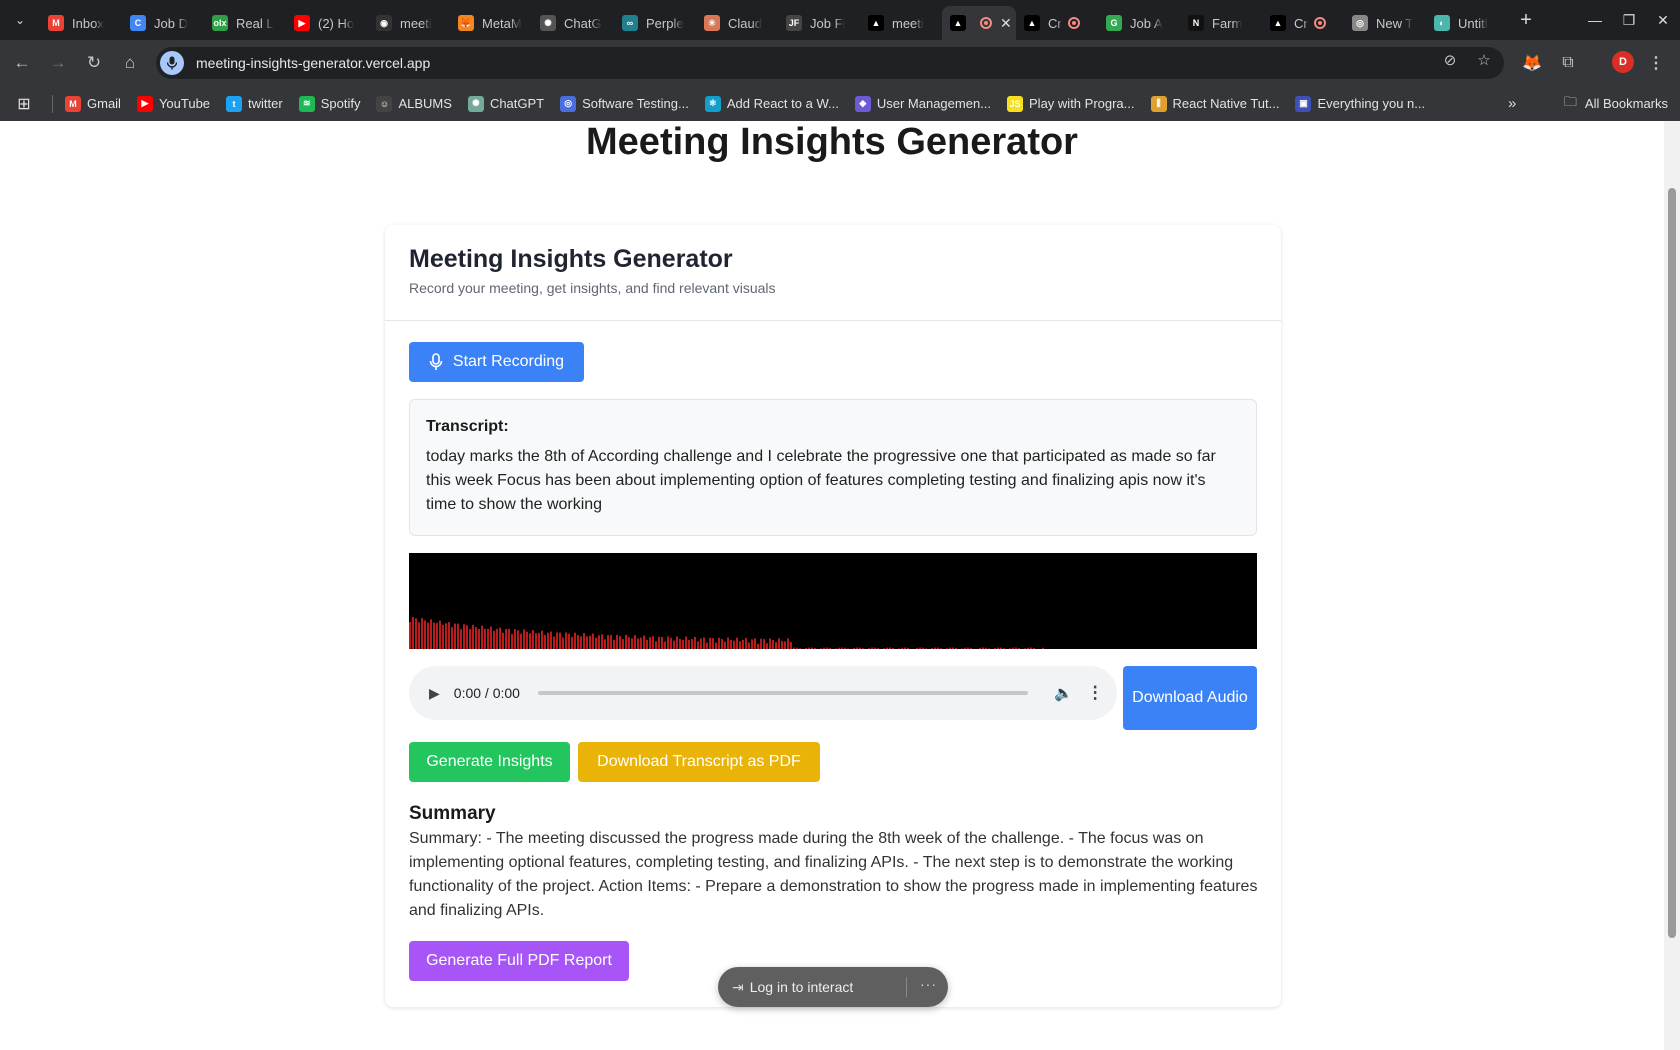 This screenshot has height=1050, width=1680. I want to click on play-icon: ▶, so click(434, 693).